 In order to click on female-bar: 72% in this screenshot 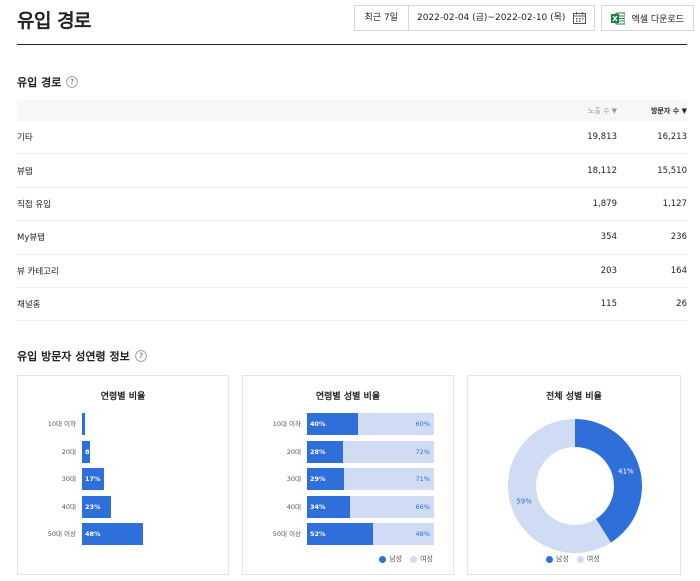, I will do `click(388, 451)`.